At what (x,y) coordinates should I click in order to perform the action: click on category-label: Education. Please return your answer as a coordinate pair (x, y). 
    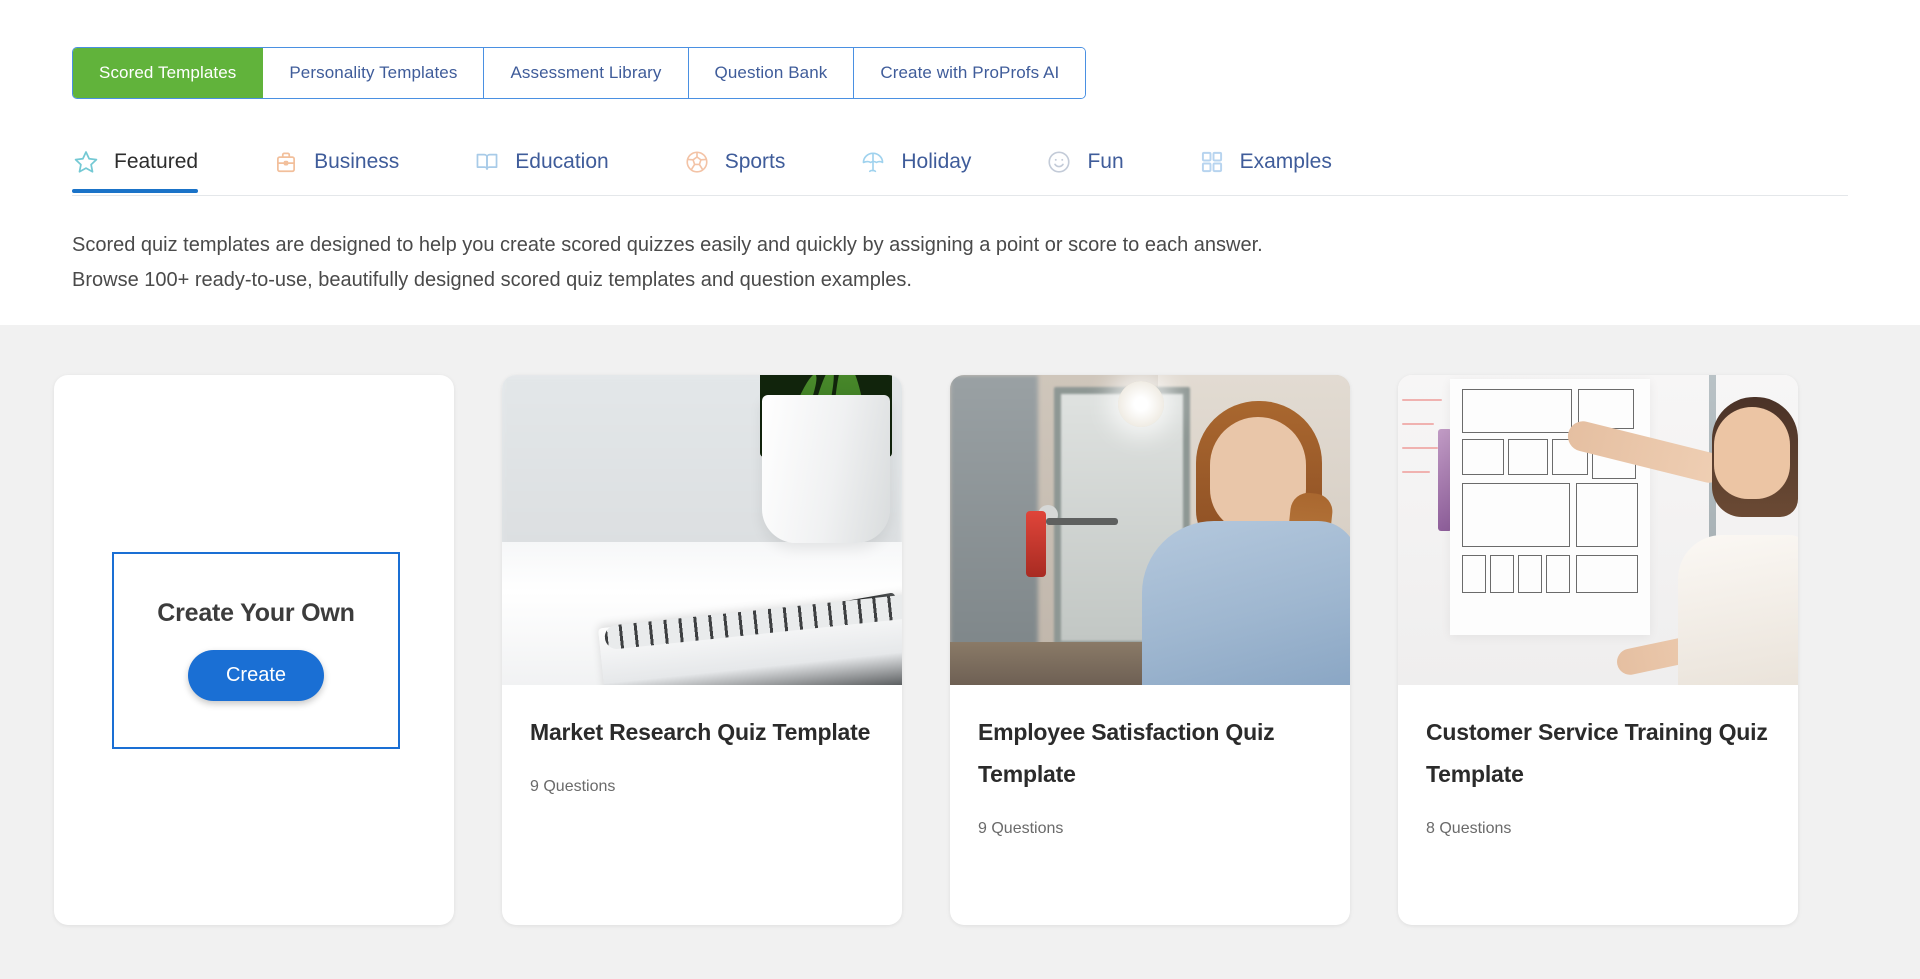
    Looking at the image, I should click on (562, 161).